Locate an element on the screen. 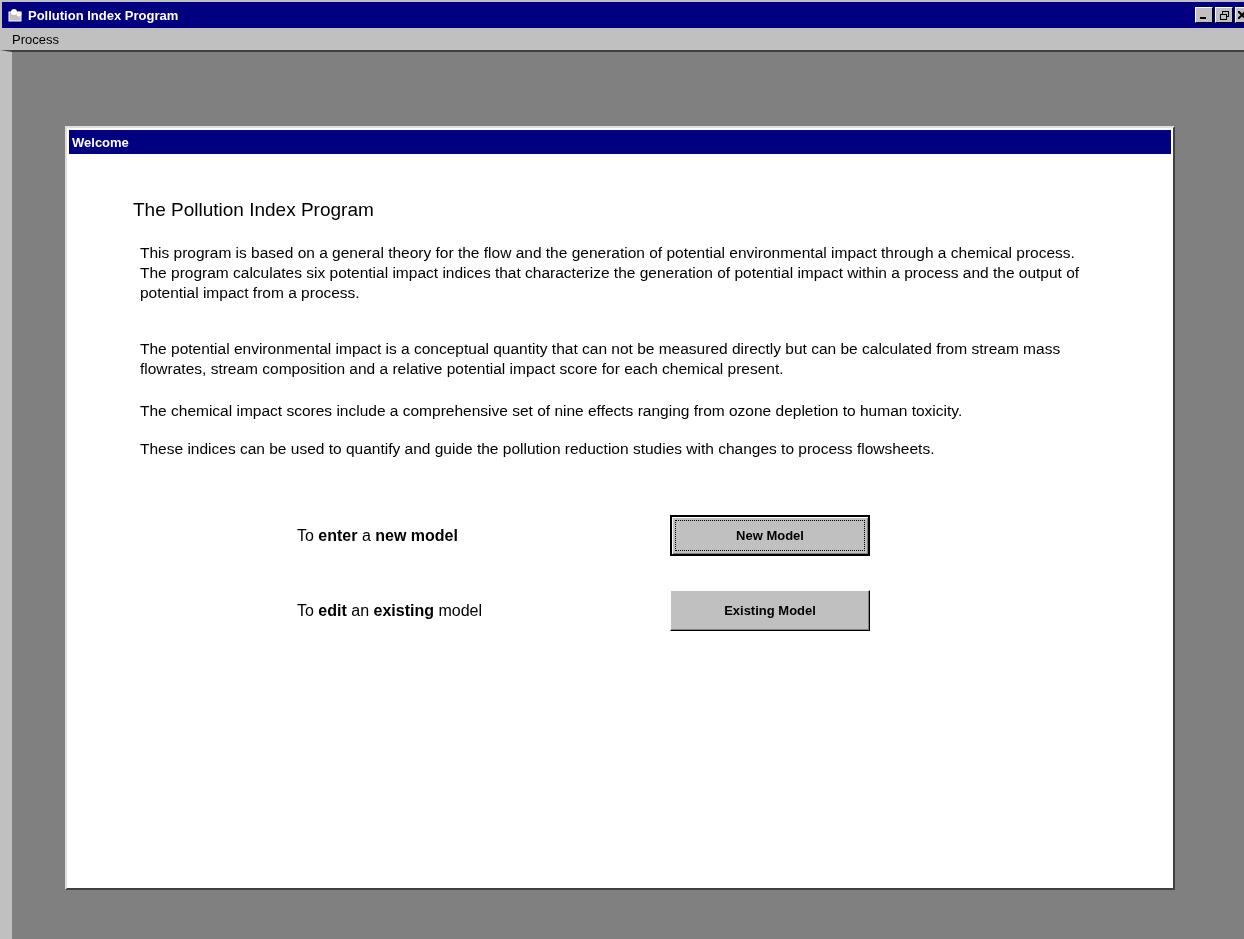 Image resolution: width=1244 pixels, height=939 pixels. new-model-button: New Model is located at coordinates (770, 535).